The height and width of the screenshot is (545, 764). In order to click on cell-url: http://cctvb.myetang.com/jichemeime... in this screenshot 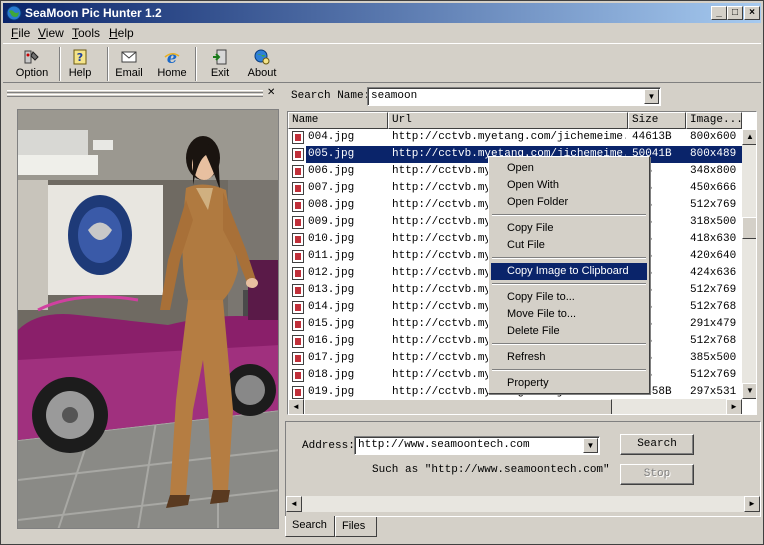, I will do `click(509, 137)`.